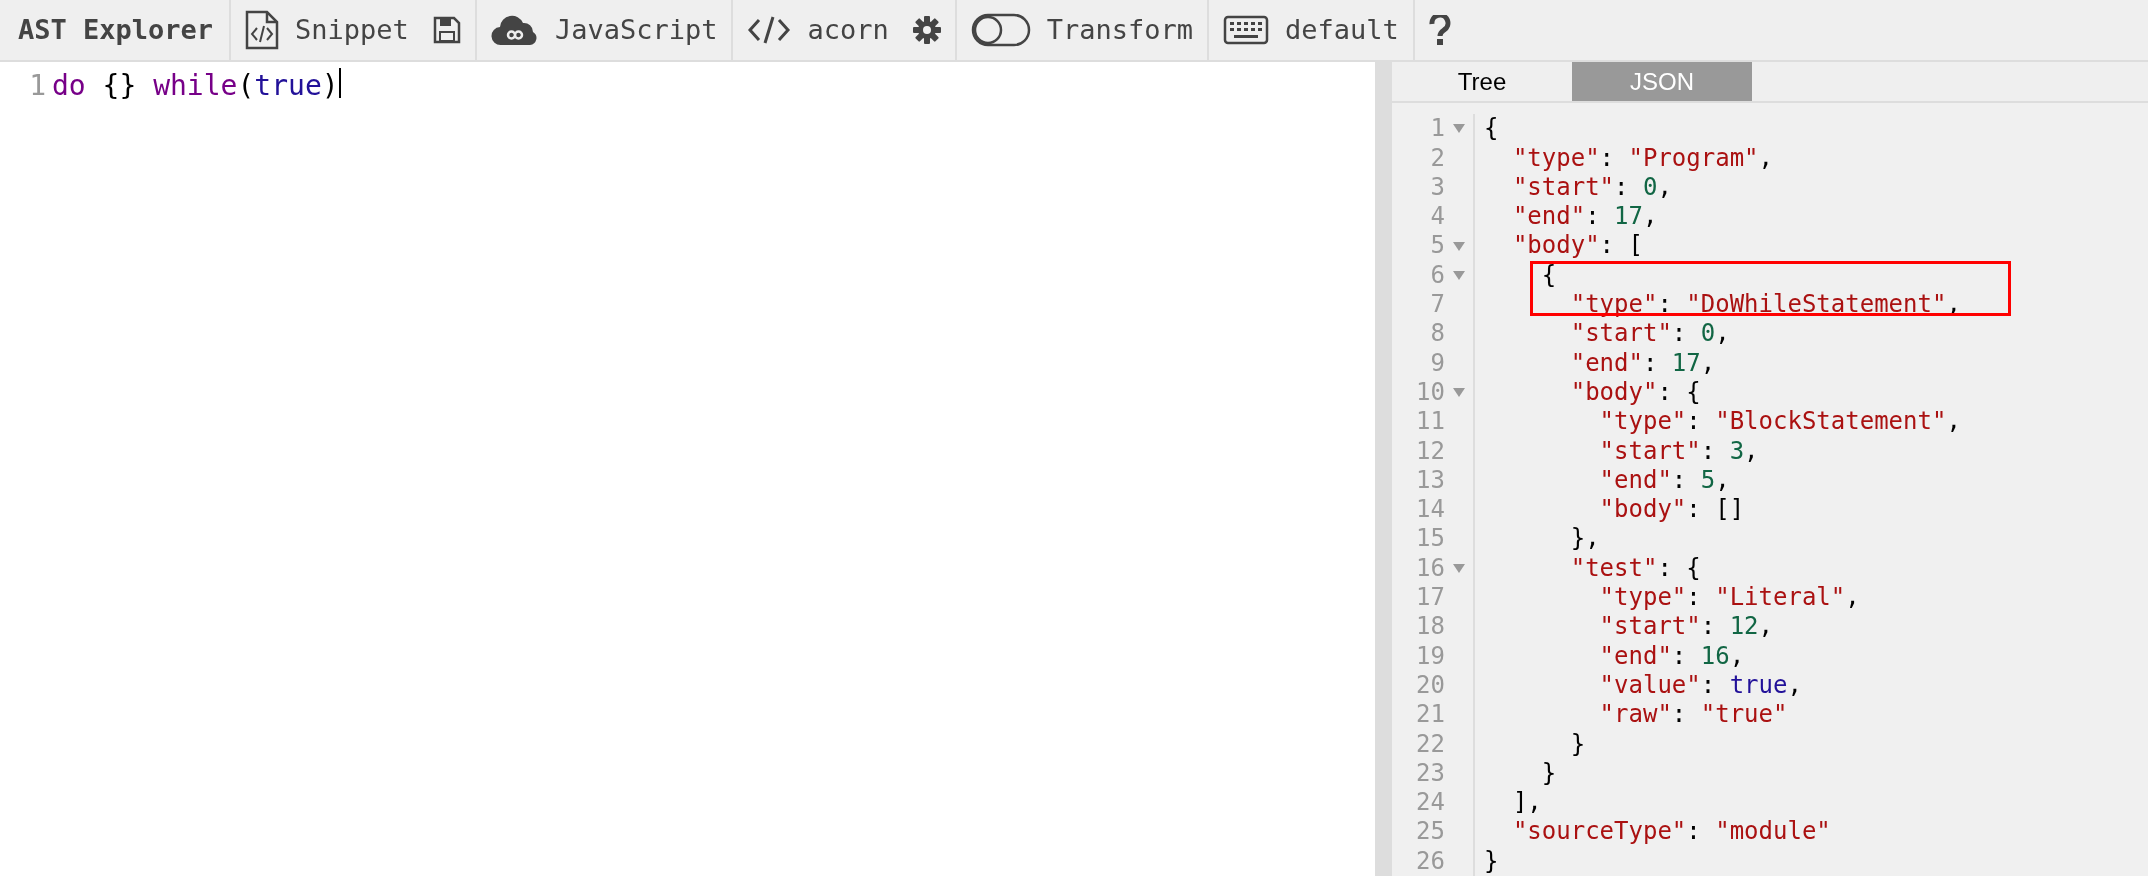 This screenshot has height=876, width=2148. What do you see at coordinates (1430, 773) in the screenshot?
I see `line-number: 23` at bounding box center [1430, 773].